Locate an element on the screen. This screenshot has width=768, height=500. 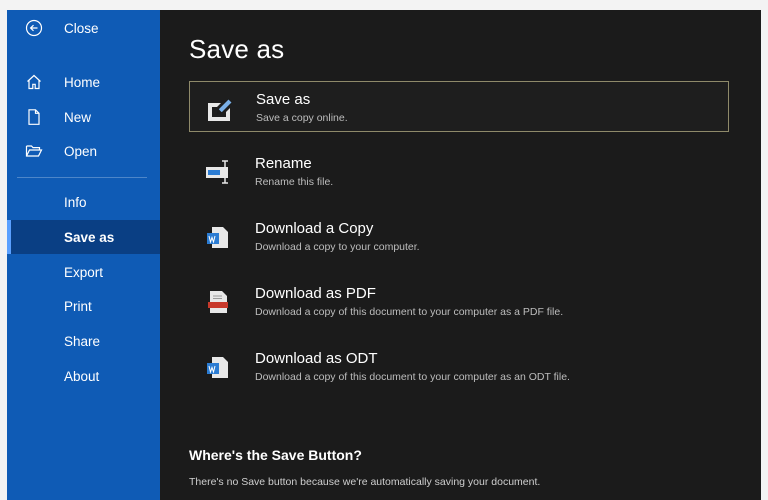
new-document-icon is located at coordinates (34, 117).